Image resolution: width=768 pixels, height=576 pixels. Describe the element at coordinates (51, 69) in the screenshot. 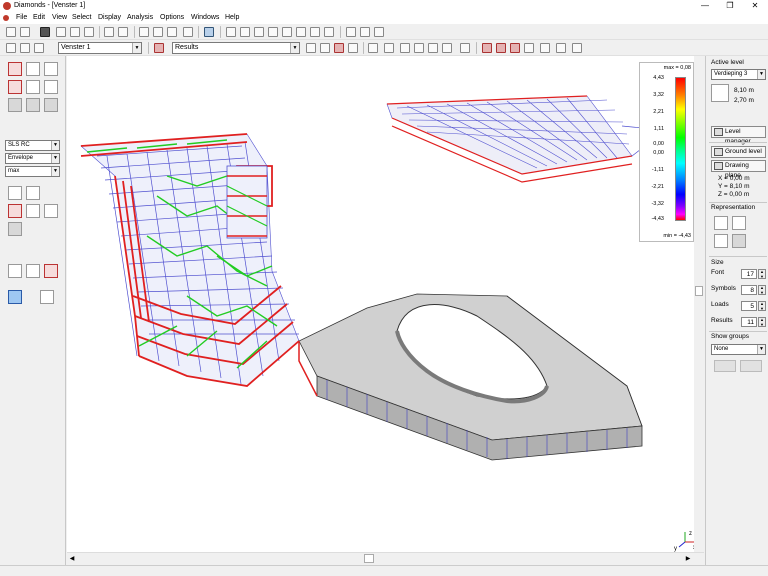

I see `slab-tool-icon` at that location.